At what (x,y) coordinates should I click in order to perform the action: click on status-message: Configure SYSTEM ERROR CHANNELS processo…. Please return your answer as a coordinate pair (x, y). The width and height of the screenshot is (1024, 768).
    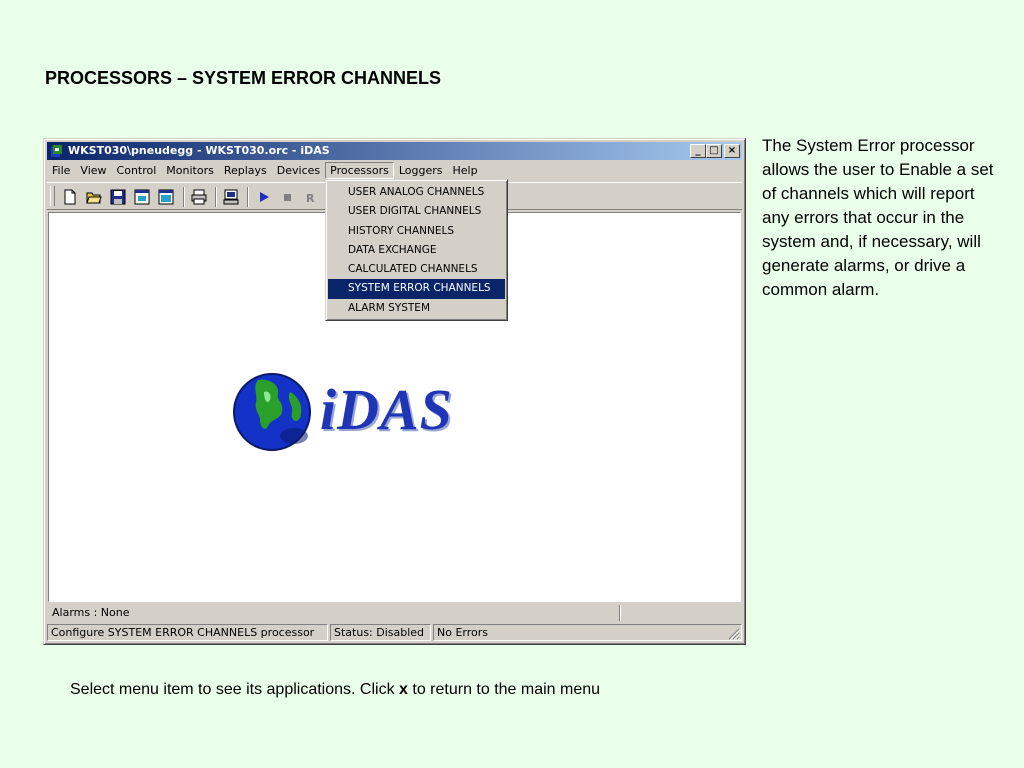
    Looking at the image, I should click on (187, 632).